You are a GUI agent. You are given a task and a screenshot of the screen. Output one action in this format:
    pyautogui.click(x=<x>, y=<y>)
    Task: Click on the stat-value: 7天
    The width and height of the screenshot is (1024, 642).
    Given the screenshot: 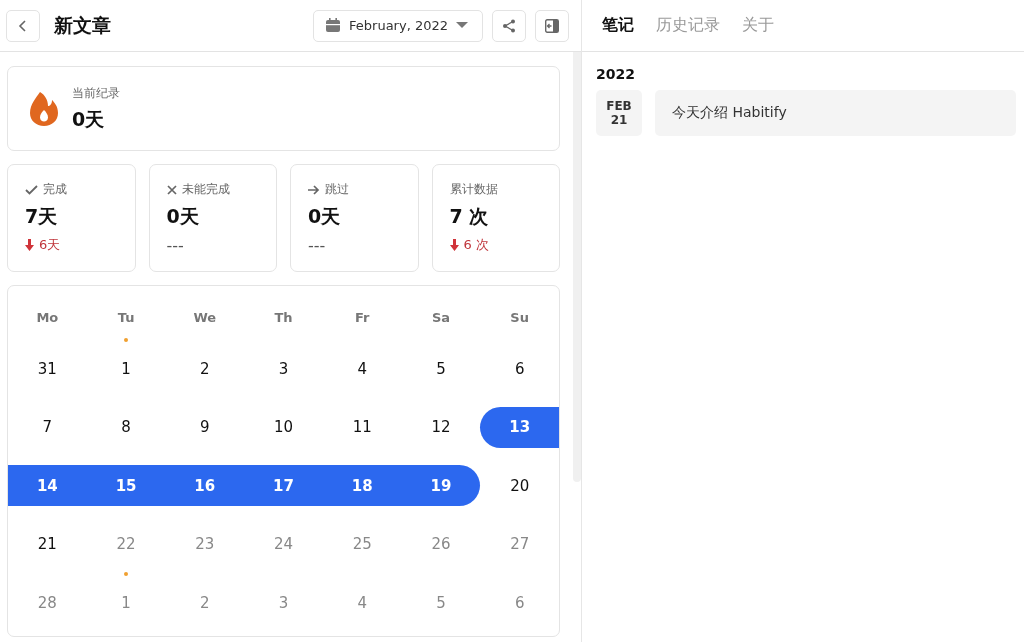 What is the action you would take?
    pyautogui.click(x=42, y=216)
    